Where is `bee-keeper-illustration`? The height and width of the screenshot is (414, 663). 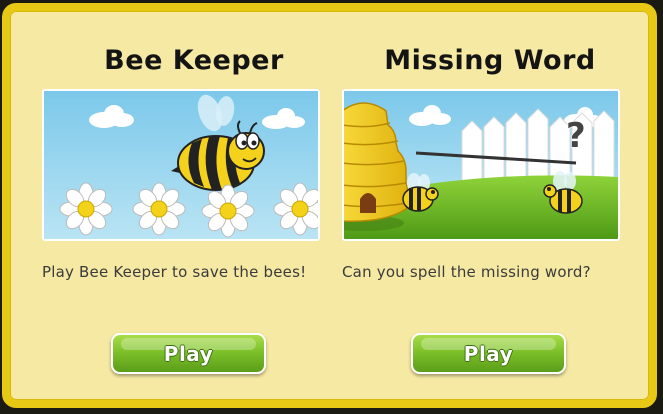 bee-keeper-illustration is located at coordinates (181, 165).